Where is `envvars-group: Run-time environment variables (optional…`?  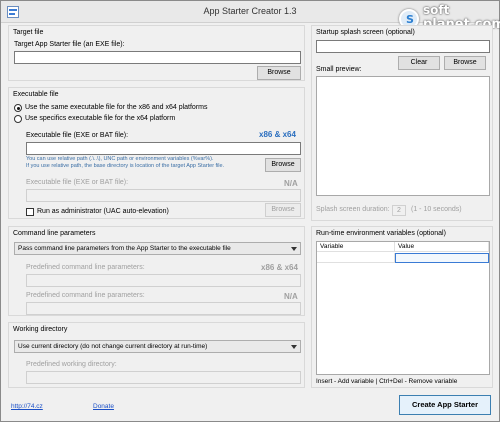
envvars-group: Run-time environment variables (optional… is located at coordinates (402, 307).